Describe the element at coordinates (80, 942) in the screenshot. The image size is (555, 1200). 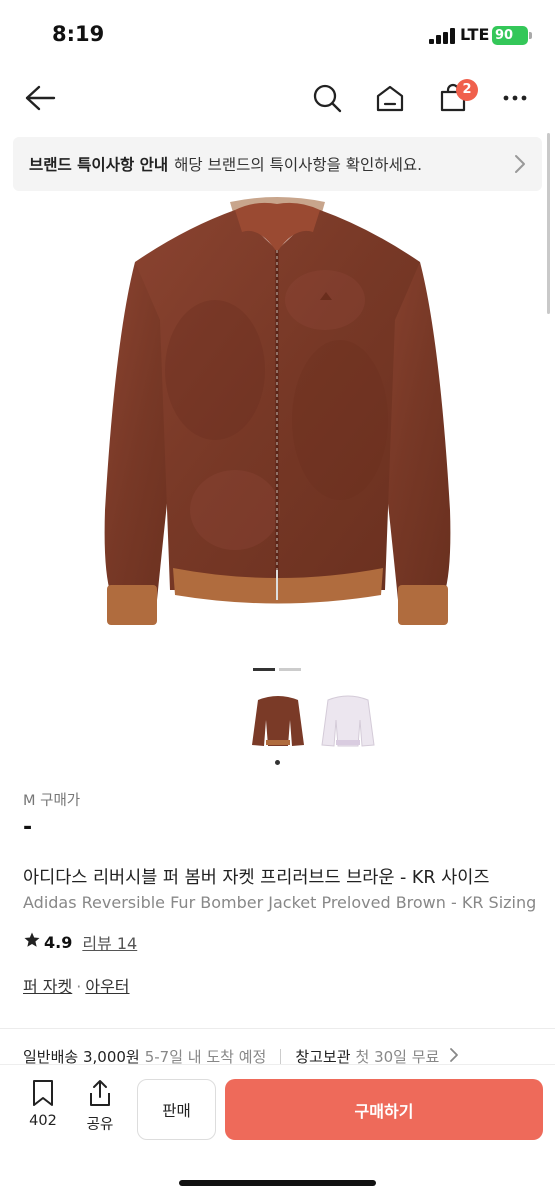
I see `rating-row: 4.9 리뷰 14` at that location.